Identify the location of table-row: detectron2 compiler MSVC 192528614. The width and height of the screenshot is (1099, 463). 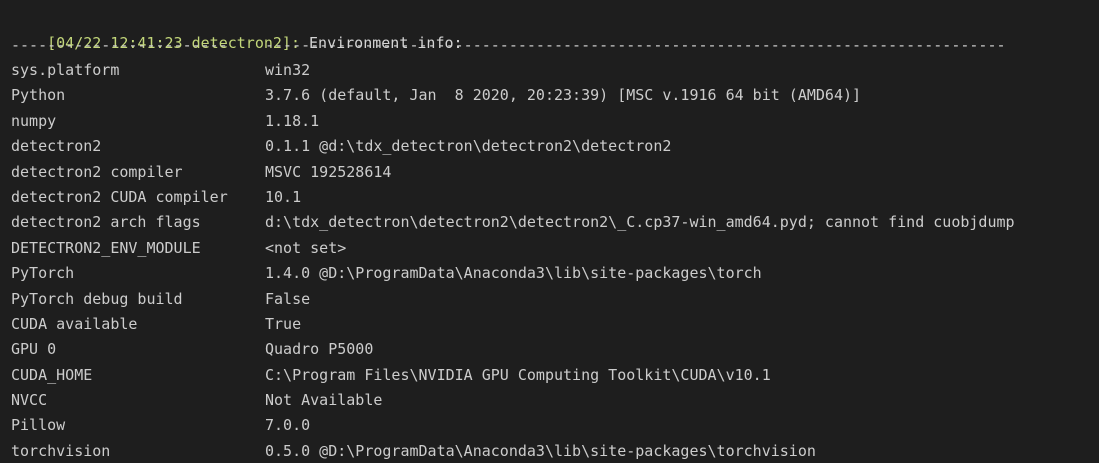
(553, 172).